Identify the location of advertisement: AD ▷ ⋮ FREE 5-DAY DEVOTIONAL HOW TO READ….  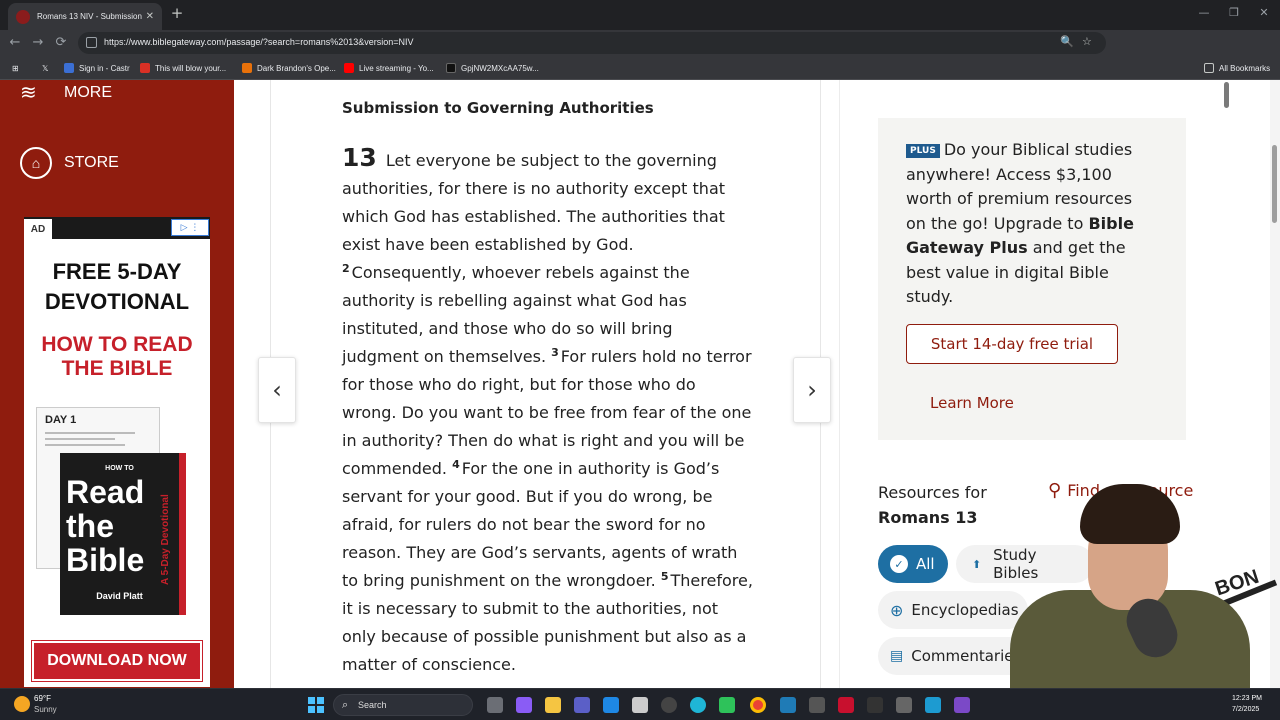
(117, 452).